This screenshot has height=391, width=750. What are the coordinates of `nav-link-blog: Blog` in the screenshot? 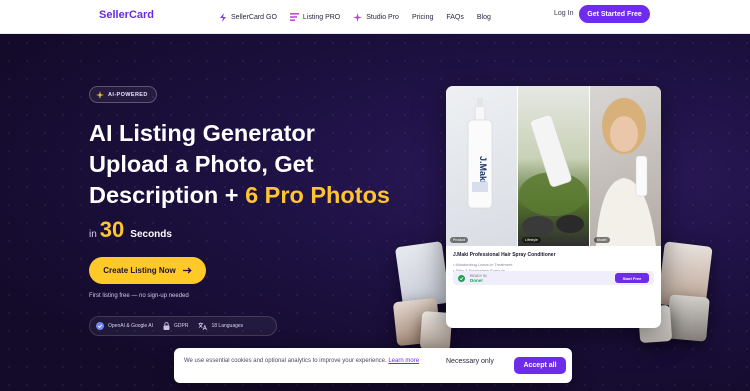 It's located at (484, 17).